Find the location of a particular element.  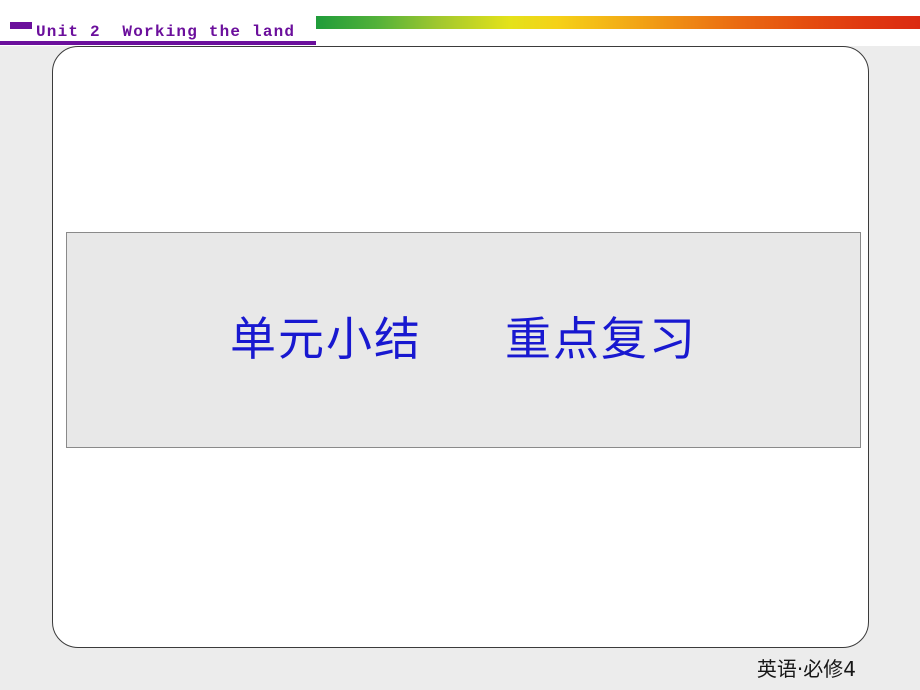

title-box-text: 单元小结 重点复习 is located at coordinates (463, 339).